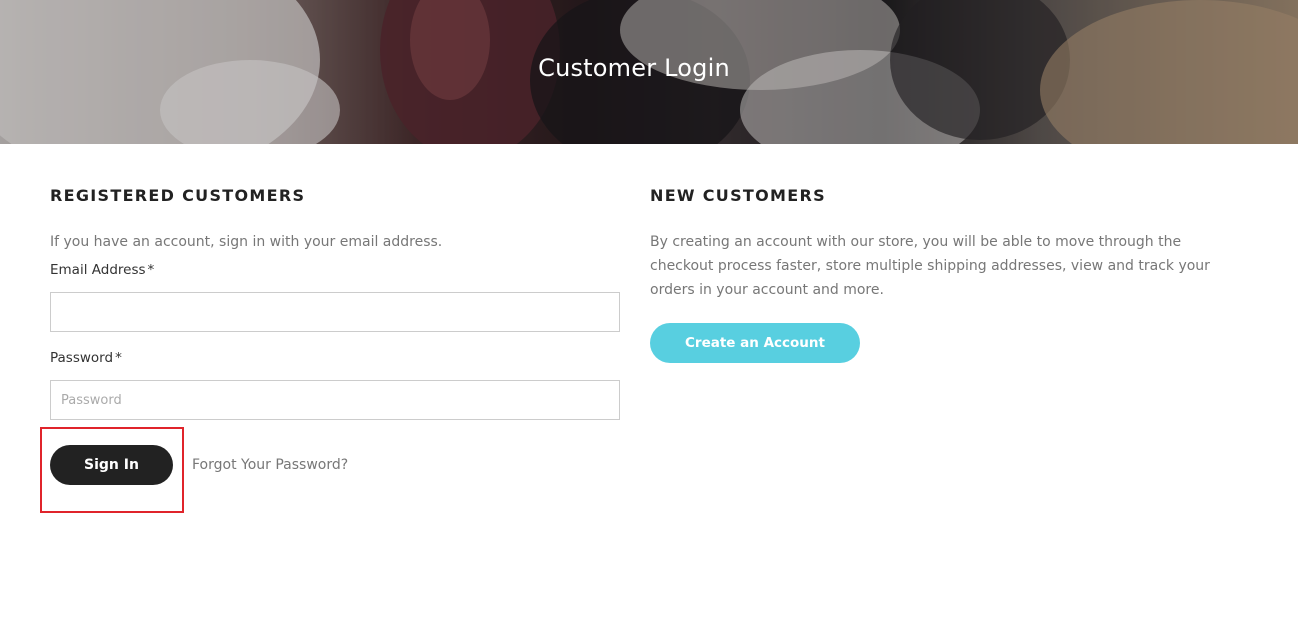 Image resolution: width=1298 pixels, height=628 pixels. I want to click on page-title: Customer Login, so click(634, 68).